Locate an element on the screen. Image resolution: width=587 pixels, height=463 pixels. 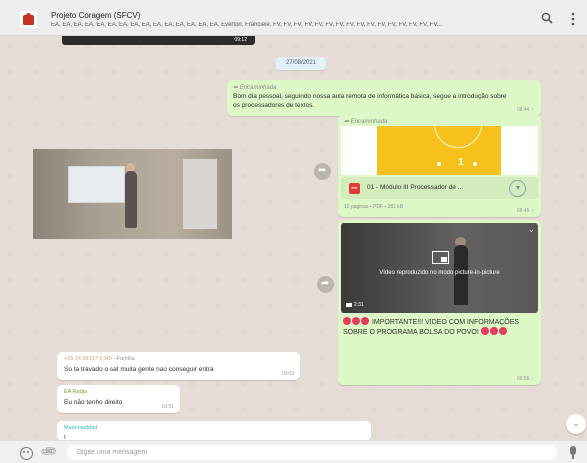
scroll-down-button: ⌄ is located at coordinates (576, 424).